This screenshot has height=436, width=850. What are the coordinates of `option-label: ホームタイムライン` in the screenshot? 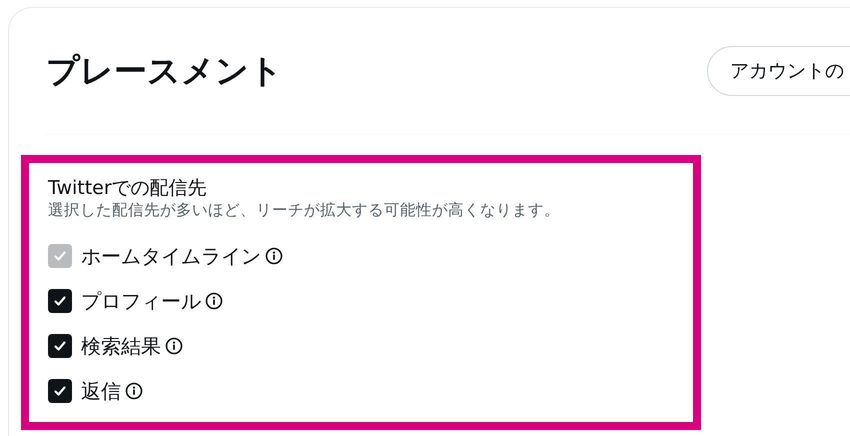 It's located at (171, 256).